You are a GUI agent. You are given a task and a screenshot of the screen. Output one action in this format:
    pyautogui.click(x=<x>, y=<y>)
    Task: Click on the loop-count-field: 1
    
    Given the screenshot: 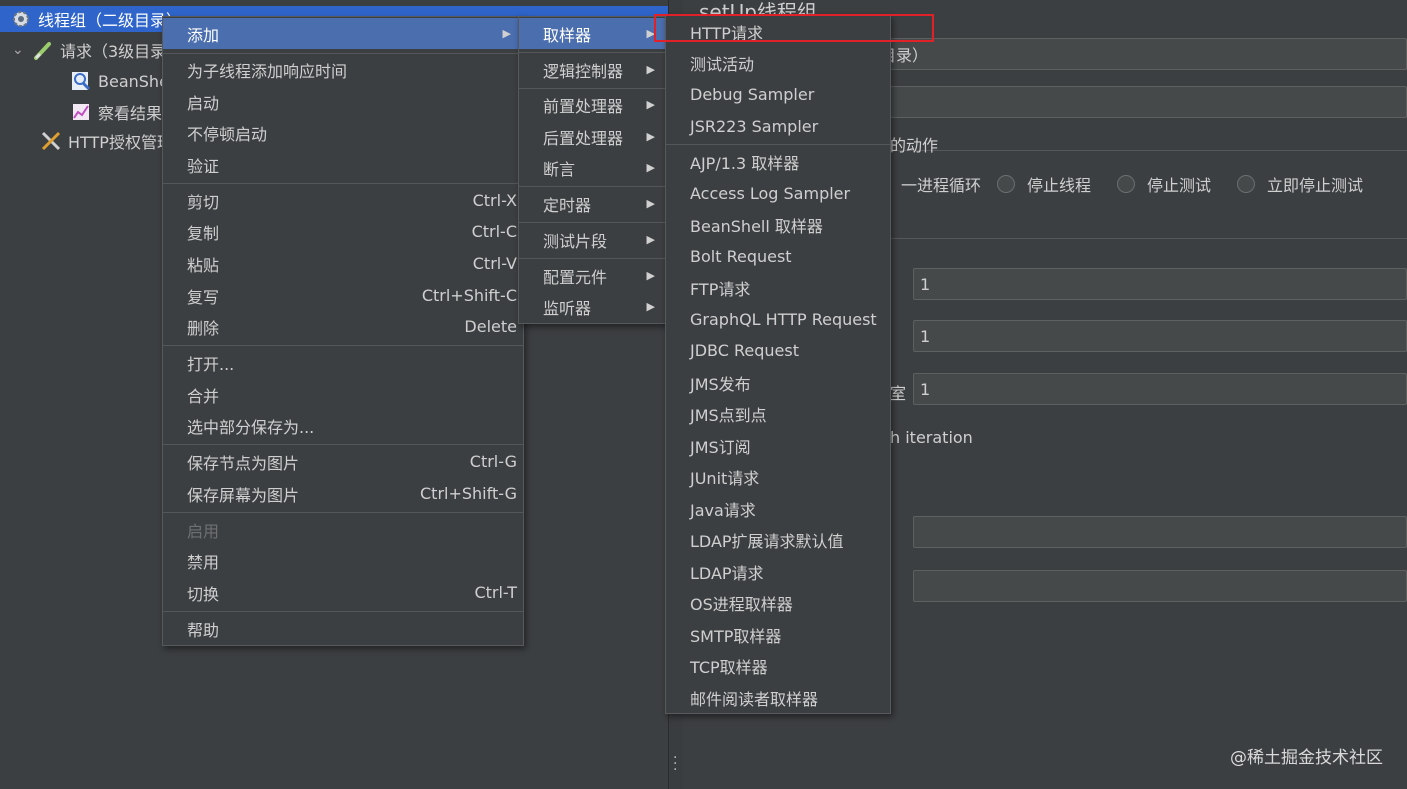 What is the action you would take?
    pyautogui.click(x=1160, y=389)
    